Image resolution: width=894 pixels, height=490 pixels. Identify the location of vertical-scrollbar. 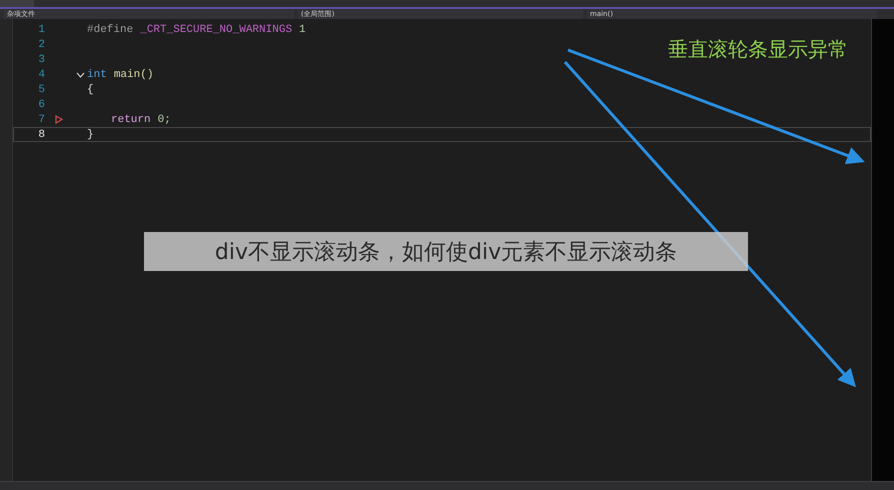
(882, 250).